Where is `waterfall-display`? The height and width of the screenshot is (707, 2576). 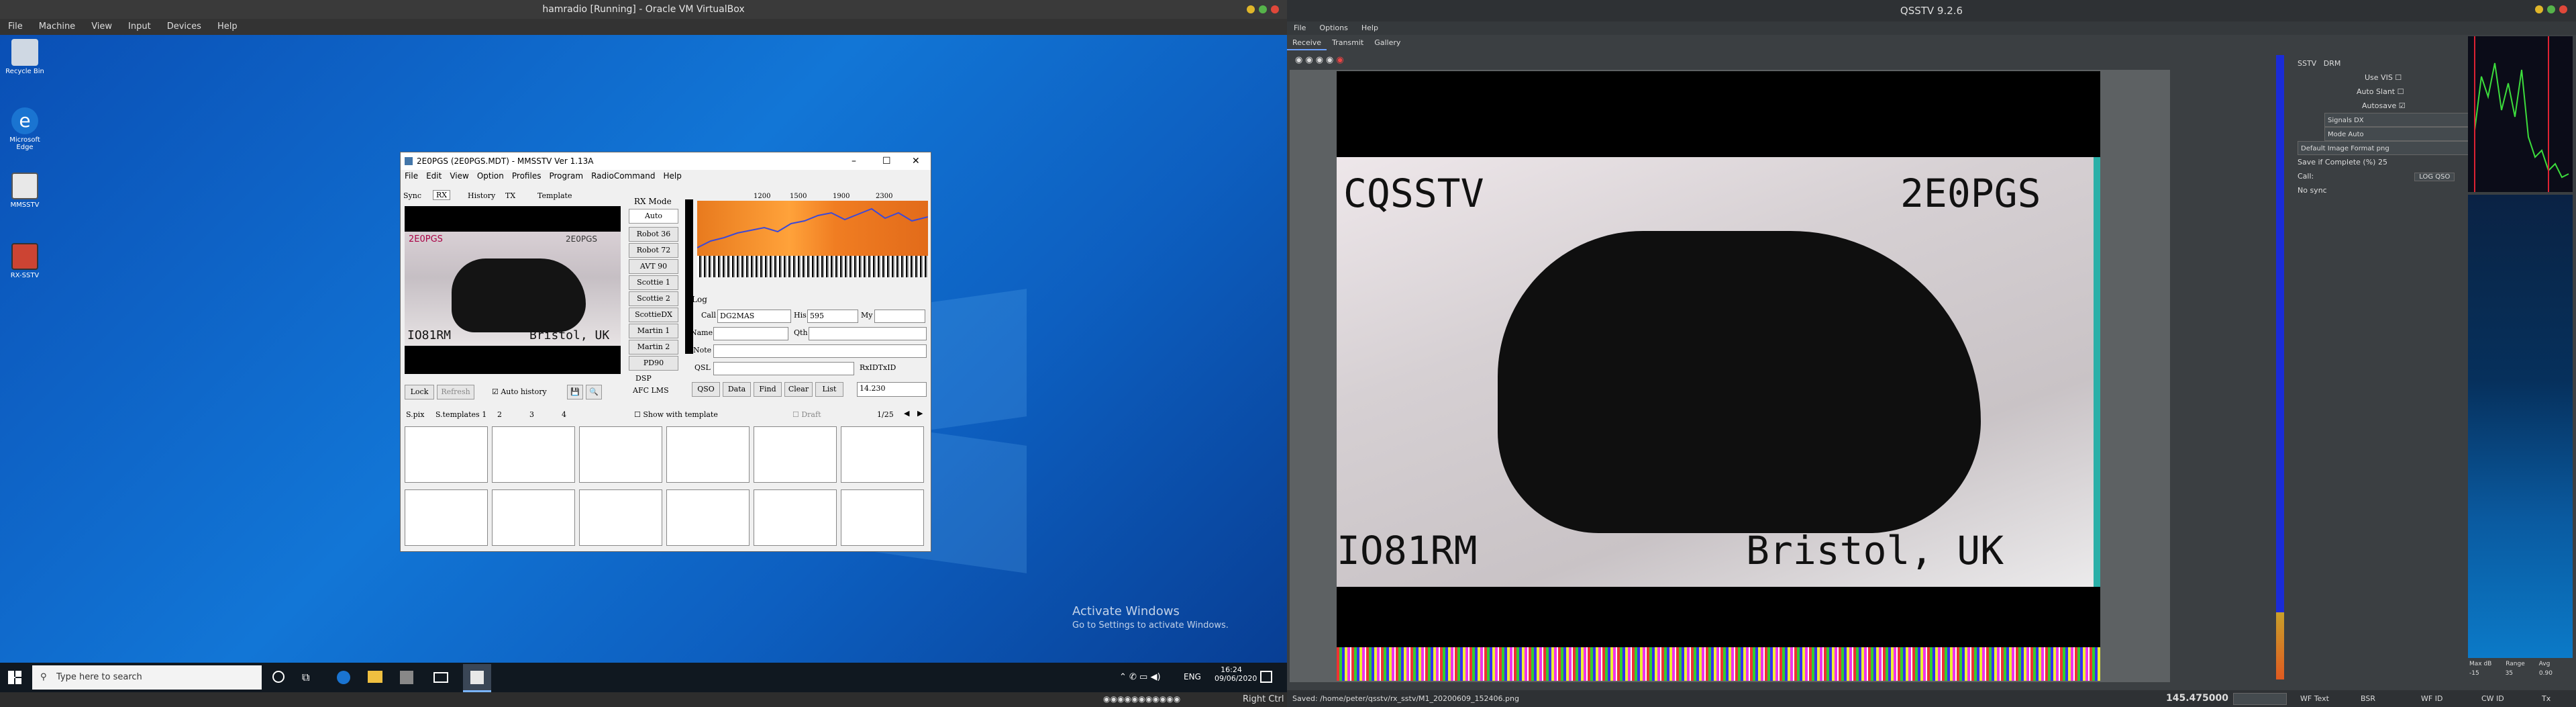
waterfall-display is located at coordinates (812, 266).